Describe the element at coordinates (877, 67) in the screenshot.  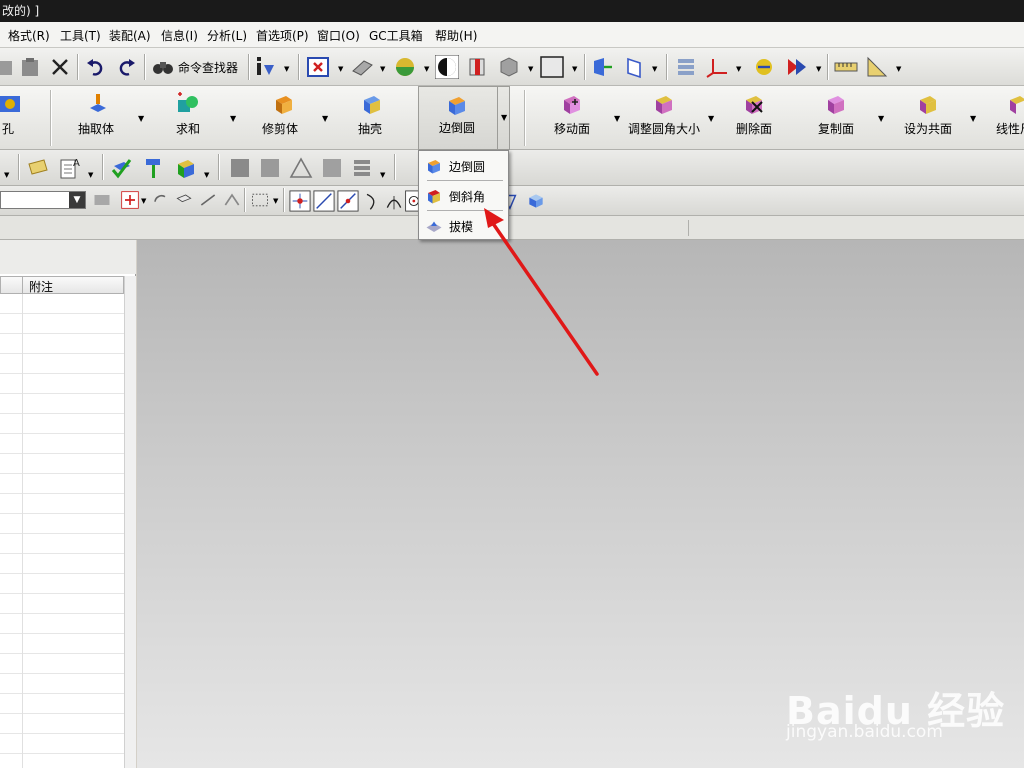
I see `angle-measure-icon` at that location.